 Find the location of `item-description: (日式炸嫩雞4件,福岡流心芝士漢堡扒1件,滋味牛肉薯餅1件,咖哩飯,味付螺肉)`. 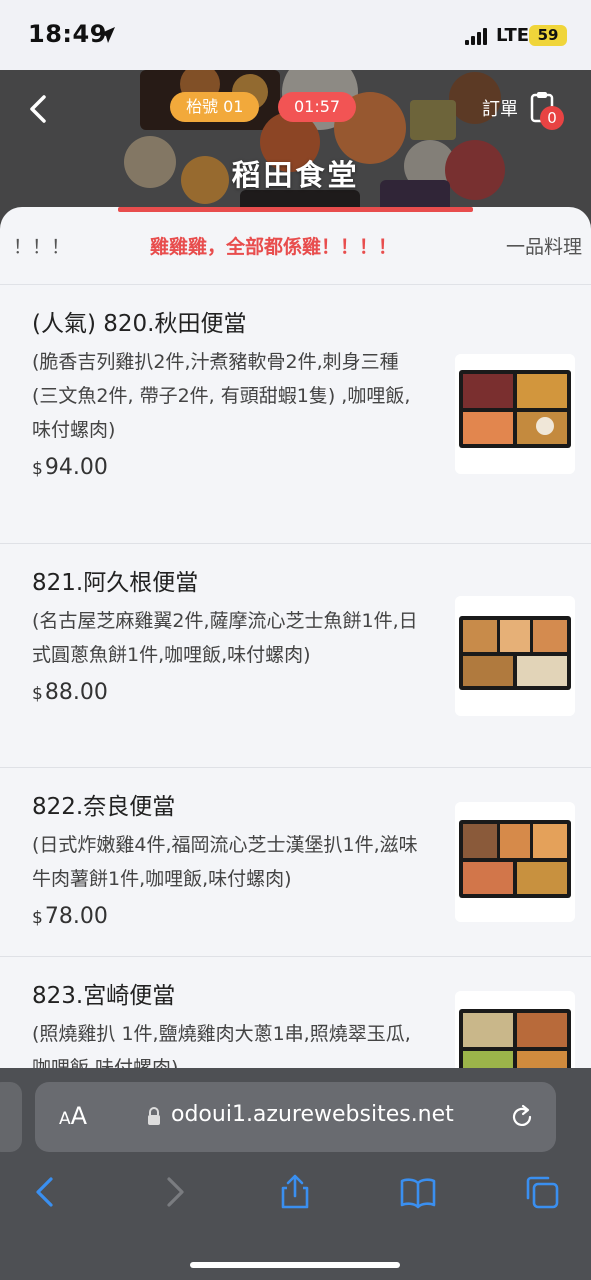

item-description: (日式炸嫩雞4件,福岡流心芝士漢堡扒1件,滋味牛肉薯餅1件,咖哩飯,味付螺肉) is located at coordinates (225, 862).